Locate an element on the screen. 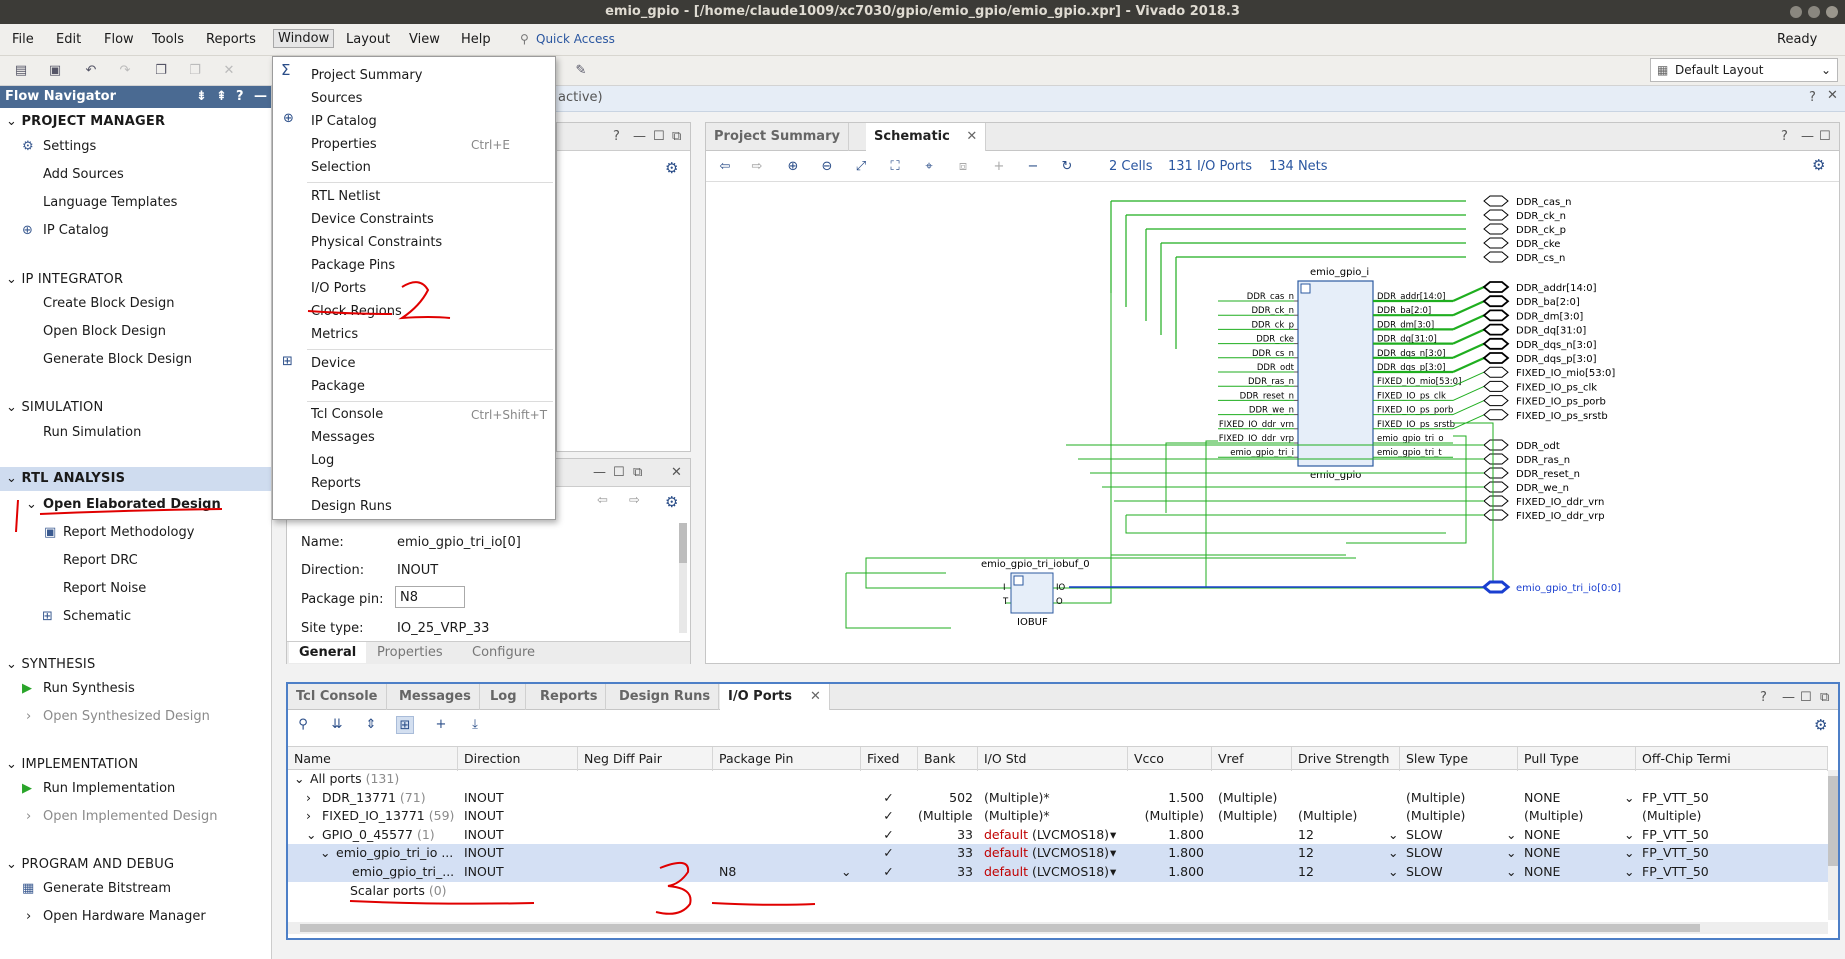 The image size is (1845, 959). rtl-analysis-section: ⌄ RTL ANALYSIS is located at coordinates (65, 478).